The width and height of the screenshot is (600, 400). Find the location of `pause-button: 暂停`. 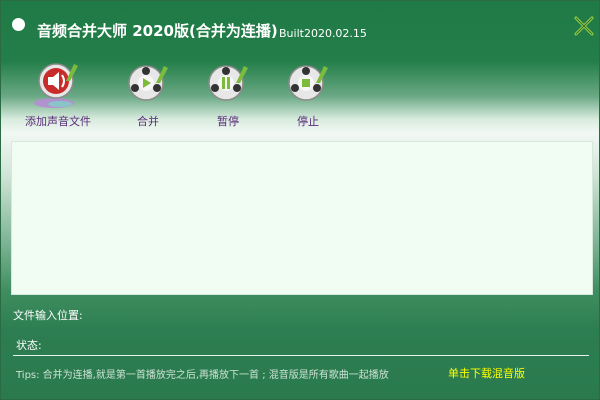

pause-button: 暂停 is located at coordinates (228, 95).